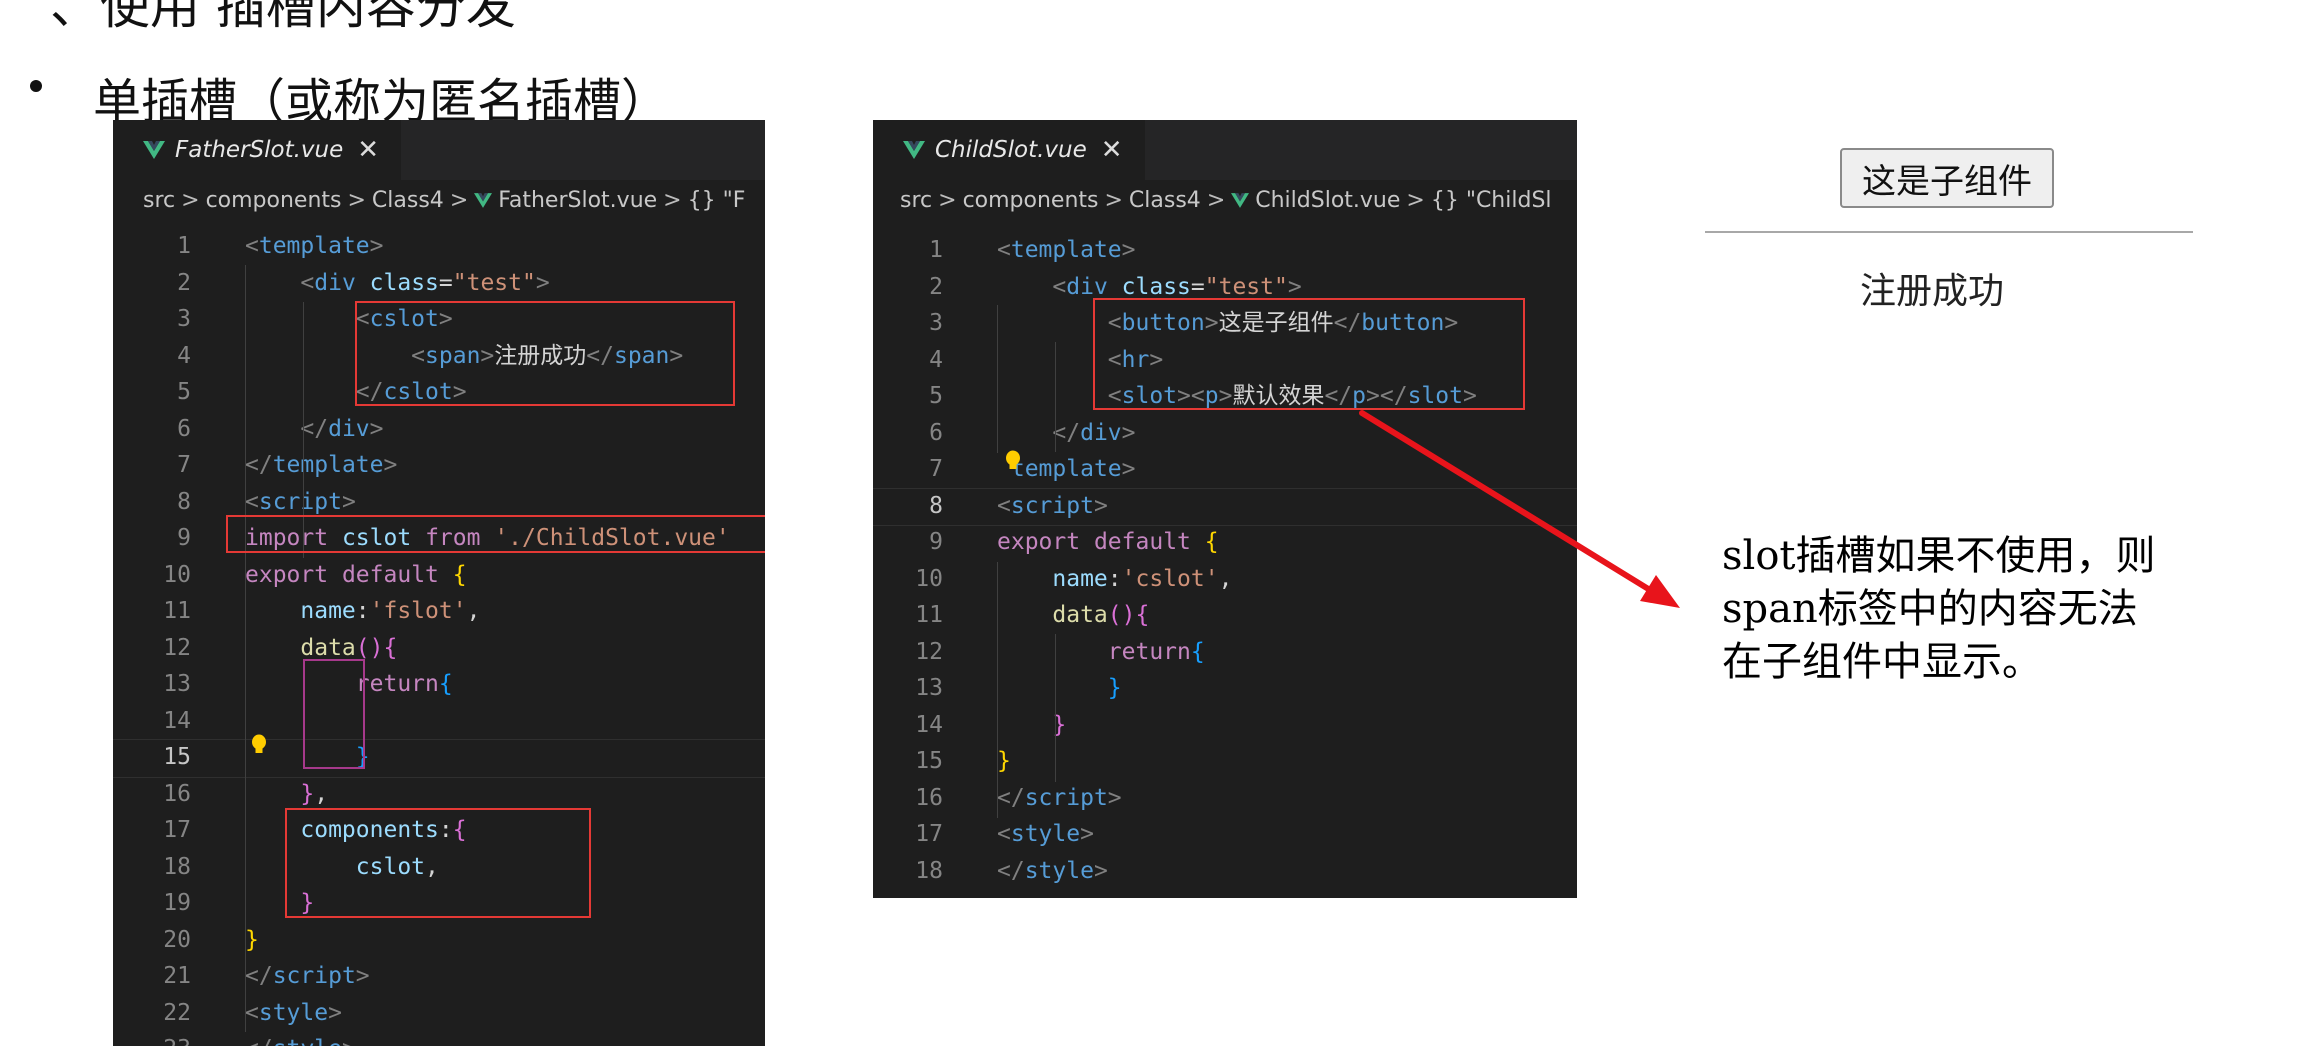 The image size is (2298, 1046). Describe the element at coordinates (1939, 556) in the screenshot. I see `annotation-line: slot插槽如果不使用，则` at that location.